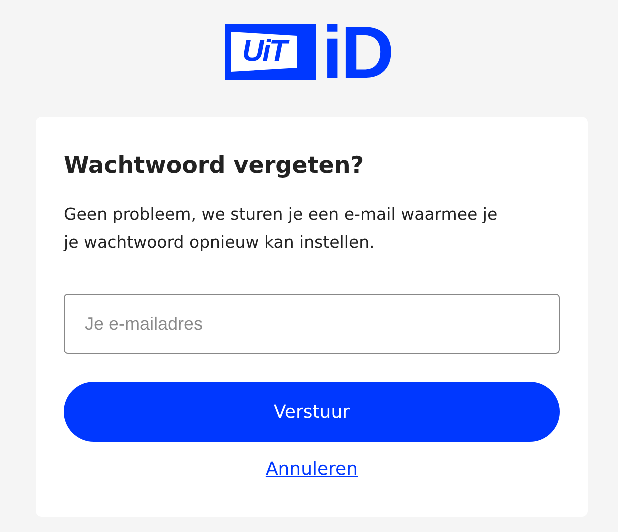 Image resolution: width=618 pixels, height=532 pixels. Describe the element at coordinates (312, 469) in the screenshot. I see `cancel-link: Annuleren` at that location.